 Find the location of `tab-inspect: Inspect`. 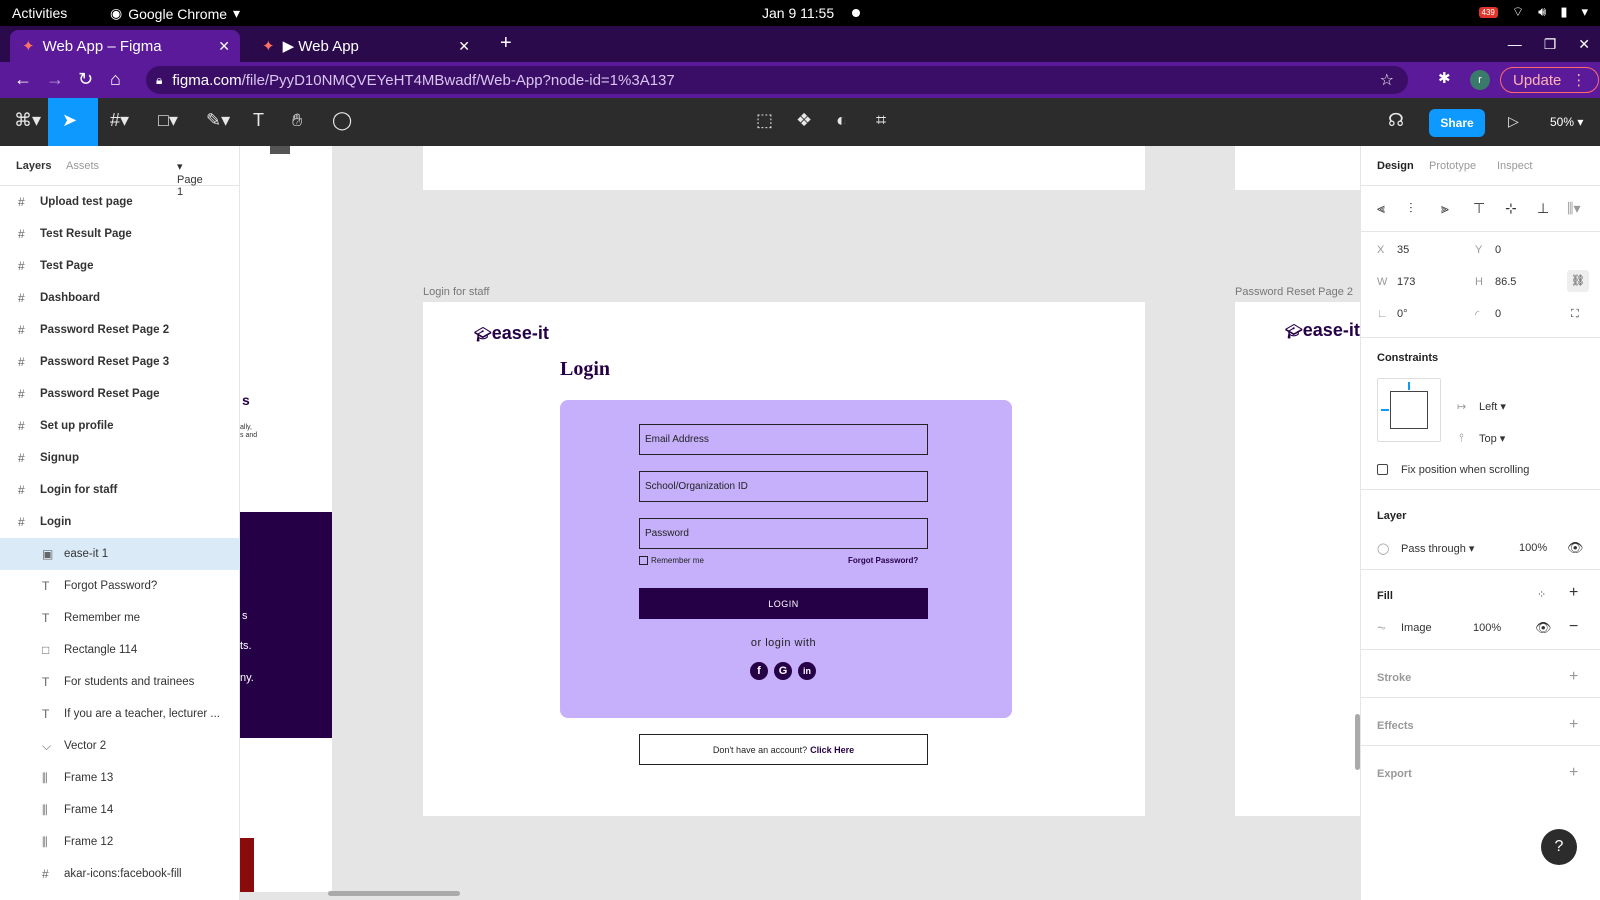

tab-inspect: Inspect is located at coordinates (1514, 166).